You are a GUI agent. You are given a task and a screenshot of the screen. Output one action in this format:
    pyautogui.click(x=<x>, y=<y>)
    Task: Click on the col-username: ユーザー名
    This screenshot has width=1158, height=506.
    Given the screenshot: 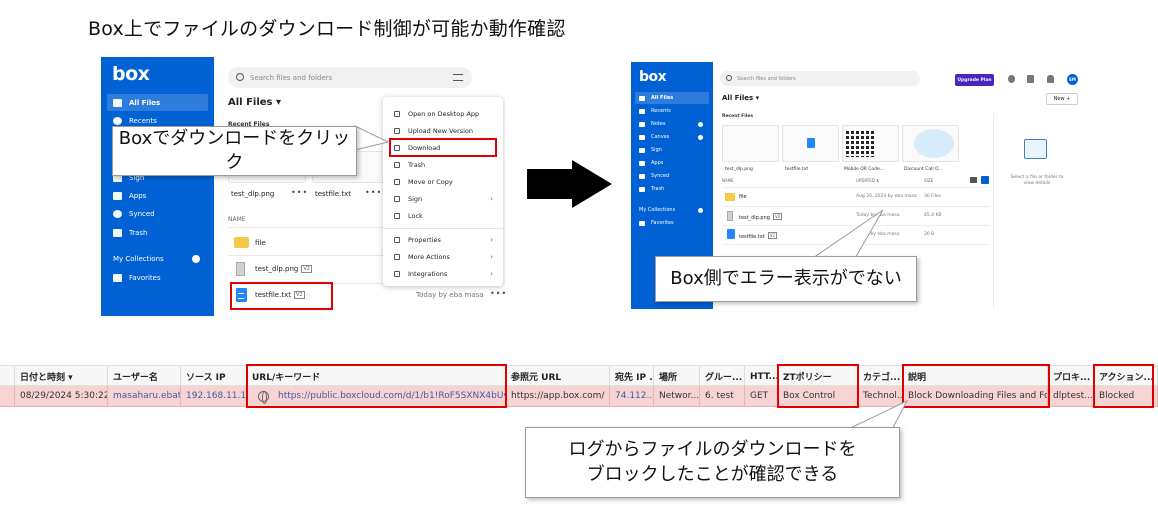 What is the action you would take?
    pyautogui.click(x=144, y=376)
    